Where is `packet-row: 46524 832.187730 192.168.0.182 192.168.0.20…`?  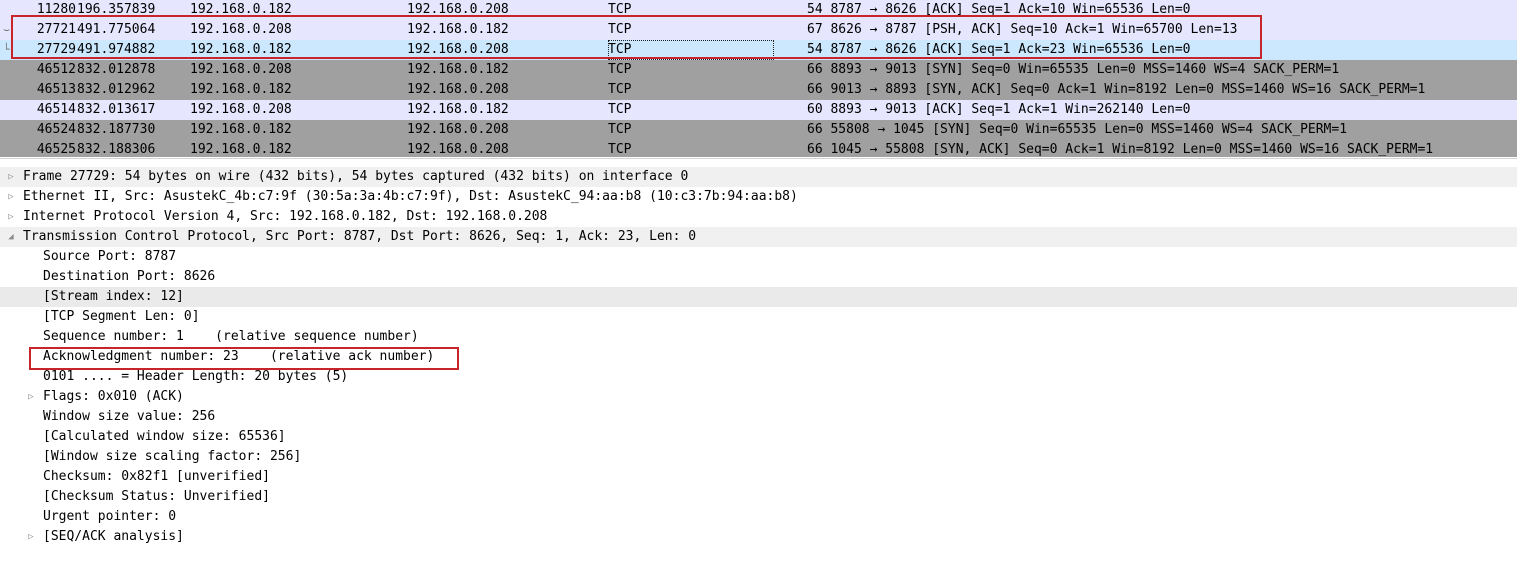 packet-row: 46524 832.187730 192.168.0.182 192.168.0.20… is located at coordinates (758, 130).